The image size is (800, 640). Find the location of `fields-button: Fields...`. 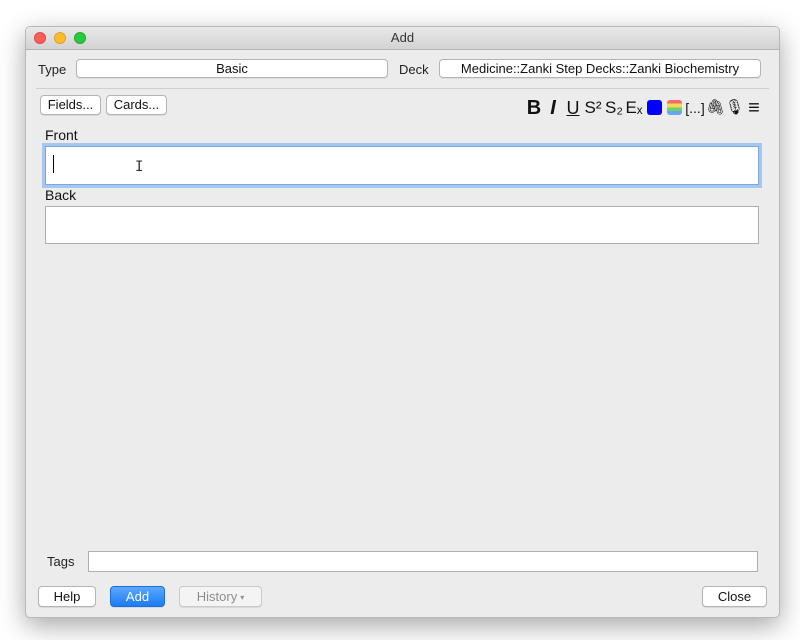

fields-button: Fields... is located at coordinates (70, 105).